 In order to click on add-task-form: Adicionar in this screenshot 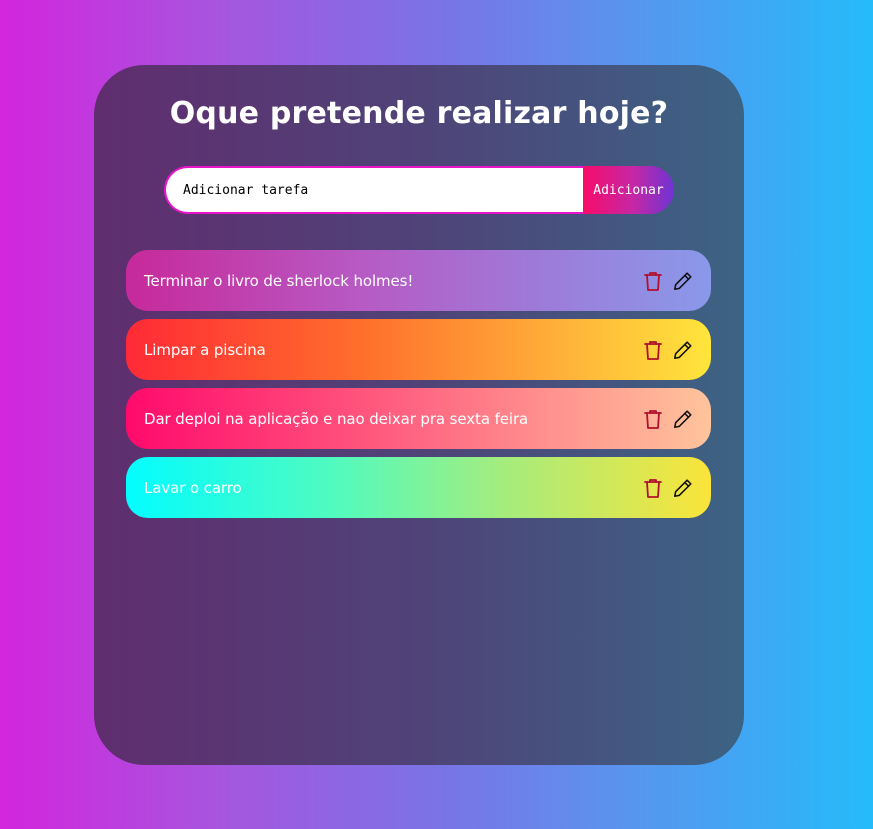, I will do `click(419, 190)`.